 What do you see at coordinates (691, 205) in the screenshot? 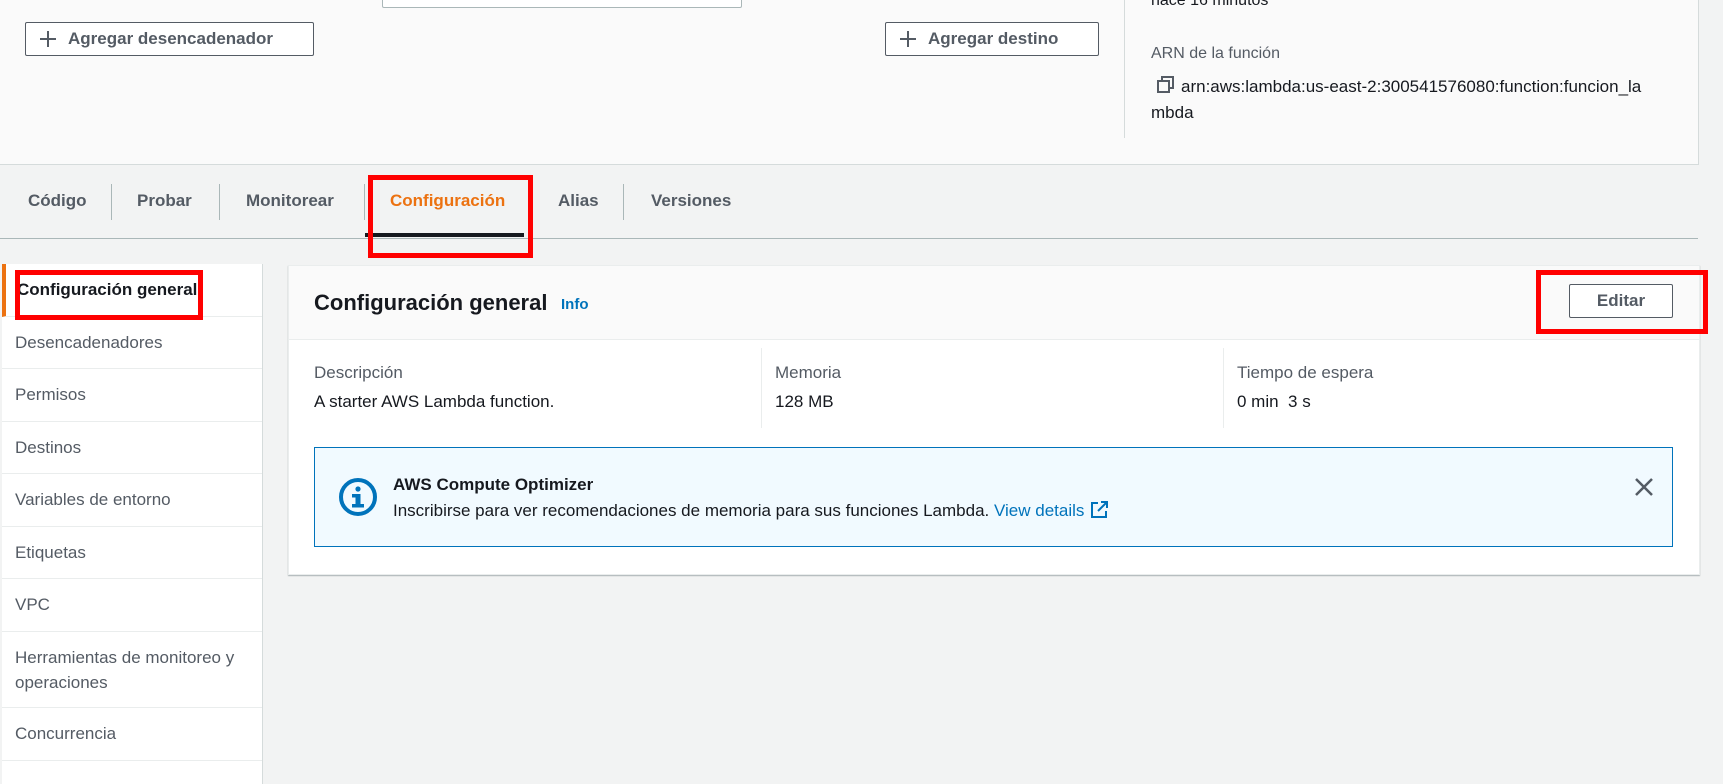
I see `tab-versions: Versiones` at bounding box center [691, 205].